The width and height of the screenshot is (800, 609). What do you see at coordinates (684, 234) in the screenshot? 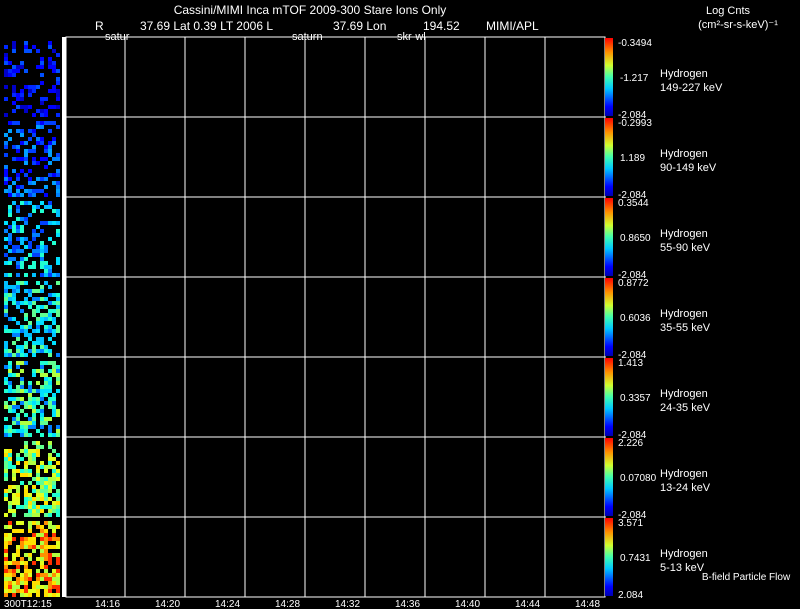
I see `species-label: Hydrogen` at bounding box center [684, 234].